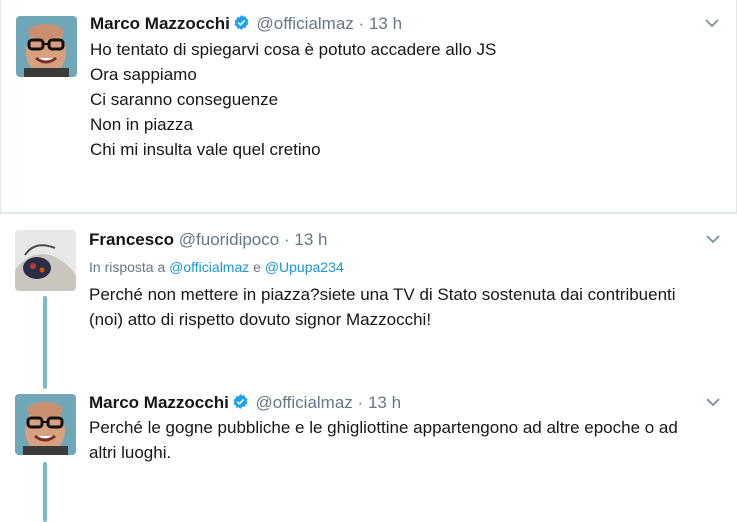 The image size is (737, 522). What do you see at coordinates (127, 267) in the screenshot?
I see `reply-prefix: In risposta a` at bounding box center [127, 267].